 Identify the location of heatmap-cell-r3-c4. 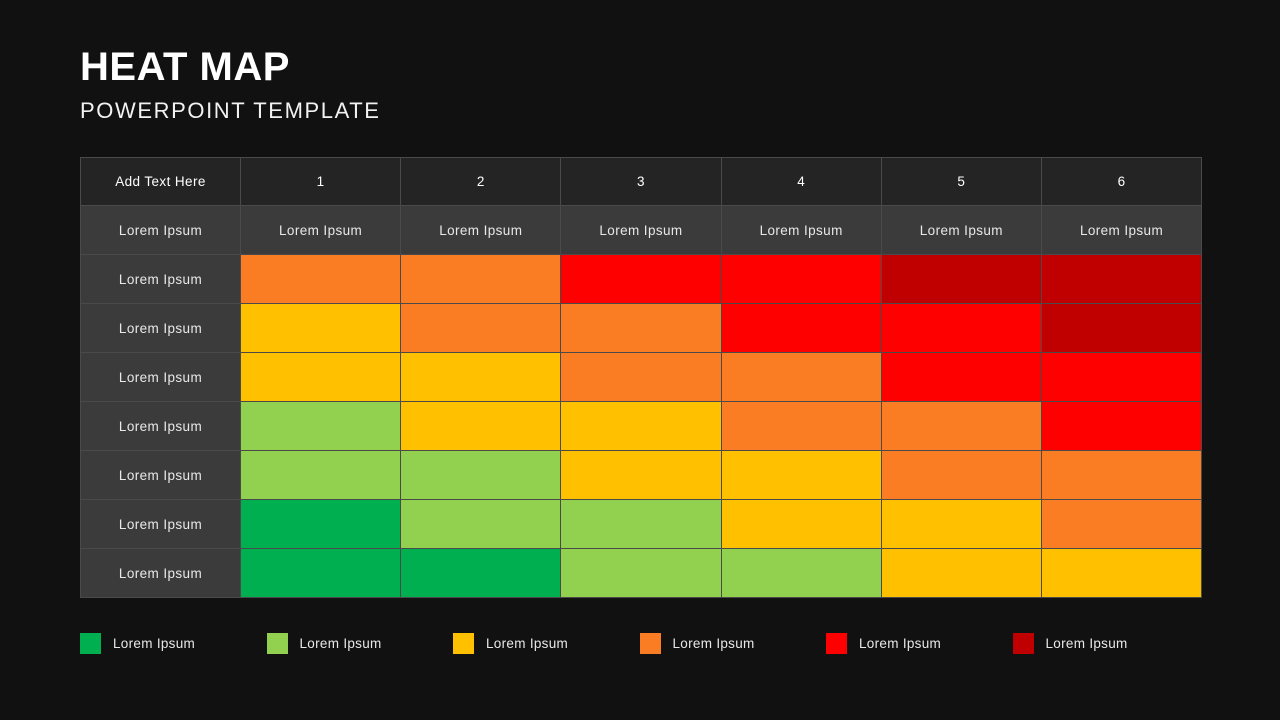
(801, 377).